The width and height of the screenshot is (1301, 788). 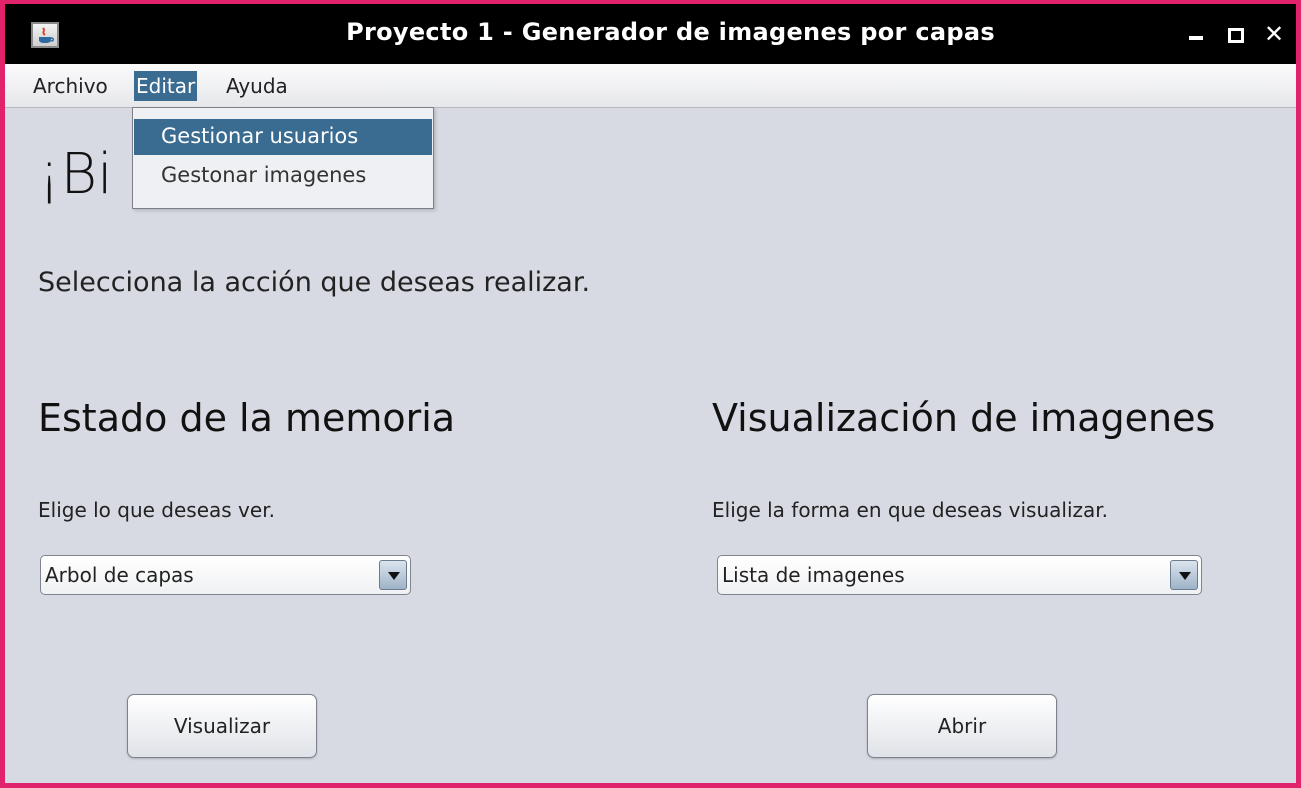 I want to click on memory-view-select: Arbol de capas, so click(x=225, y=575).